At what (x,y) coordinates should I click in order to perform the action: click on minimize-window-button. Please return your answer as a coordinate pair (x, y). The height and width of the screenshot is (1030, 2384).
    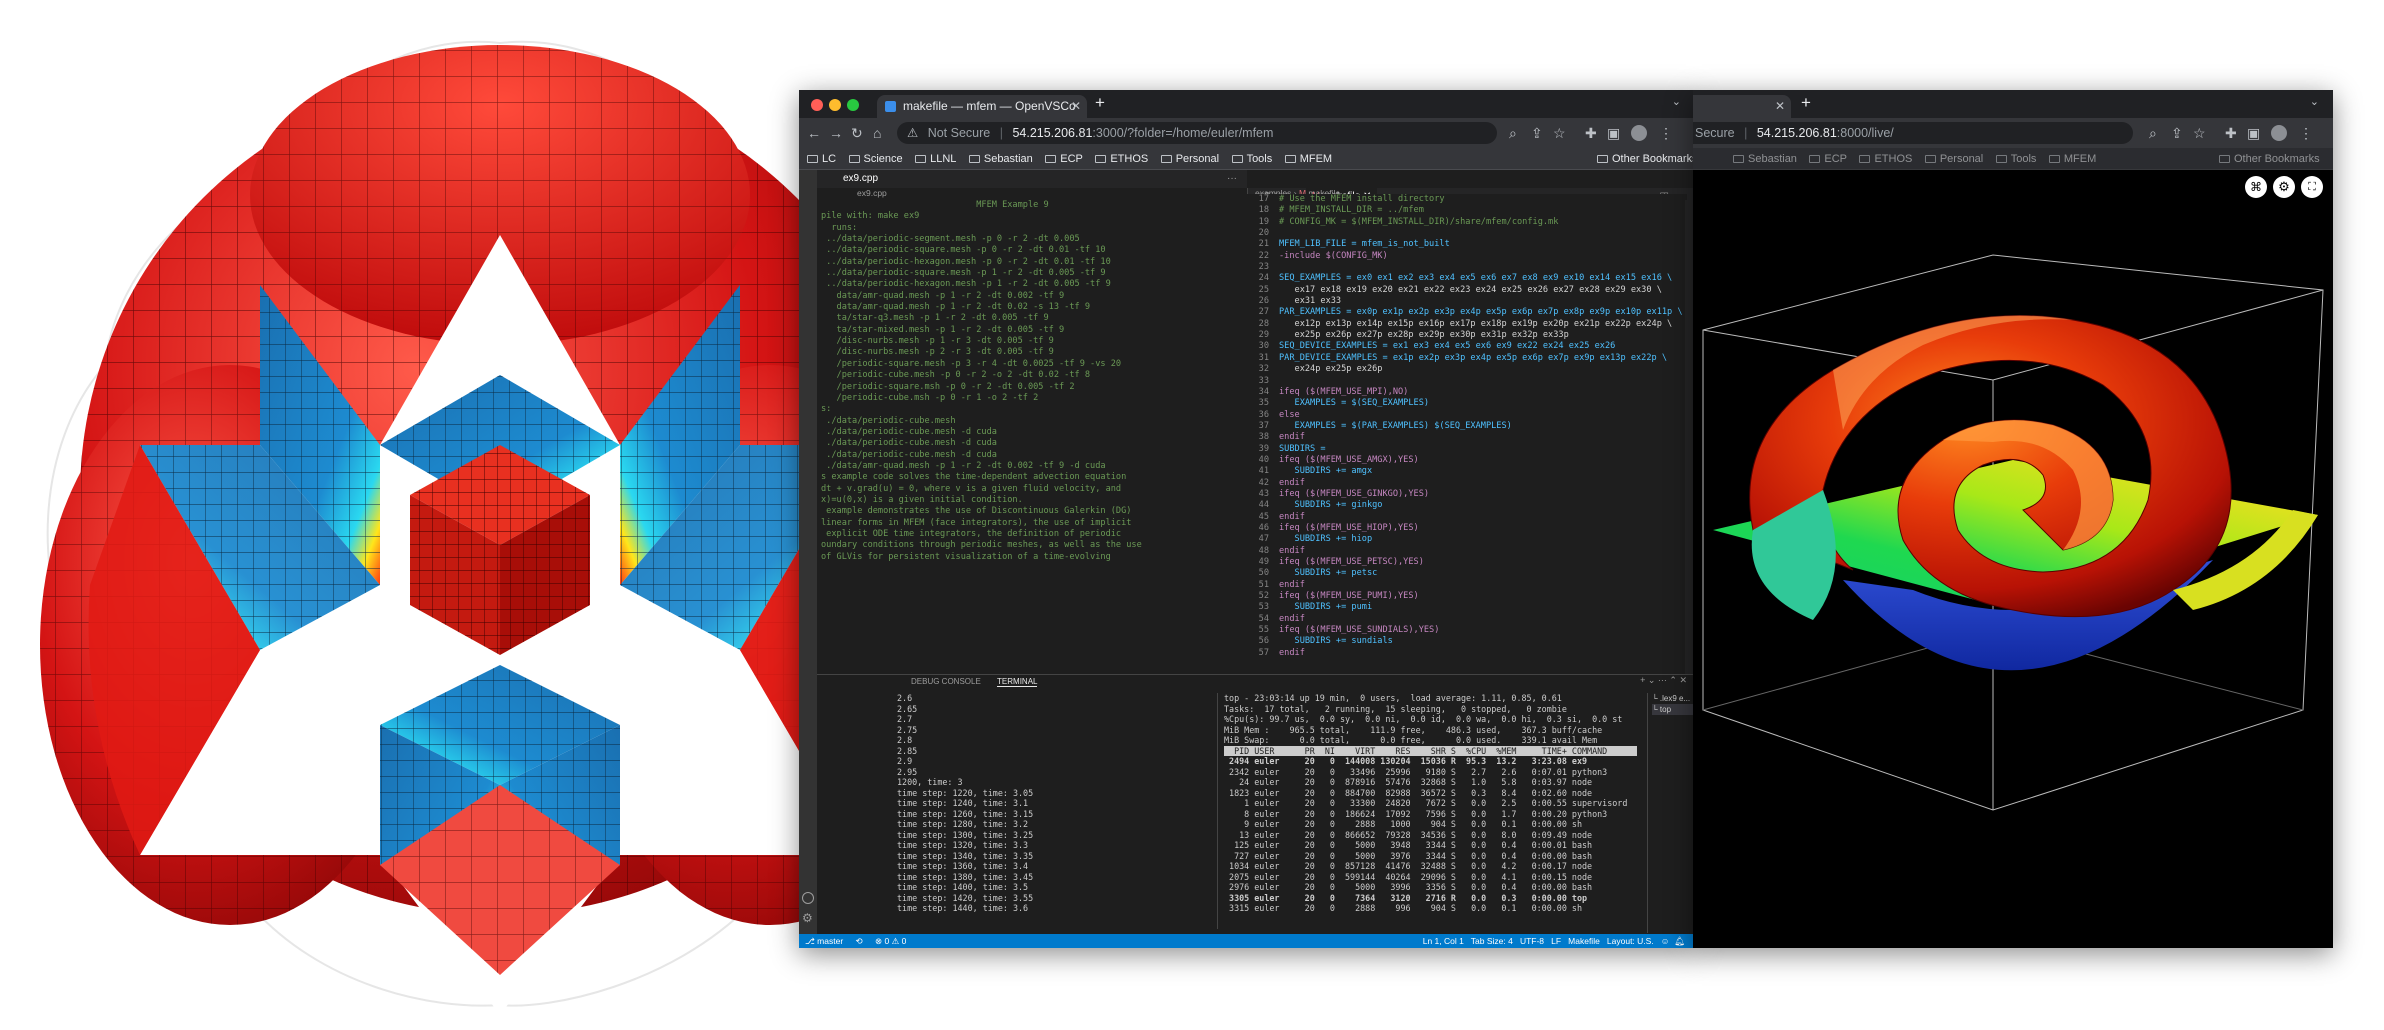
    Looking at the image, I should click on (835, 105).